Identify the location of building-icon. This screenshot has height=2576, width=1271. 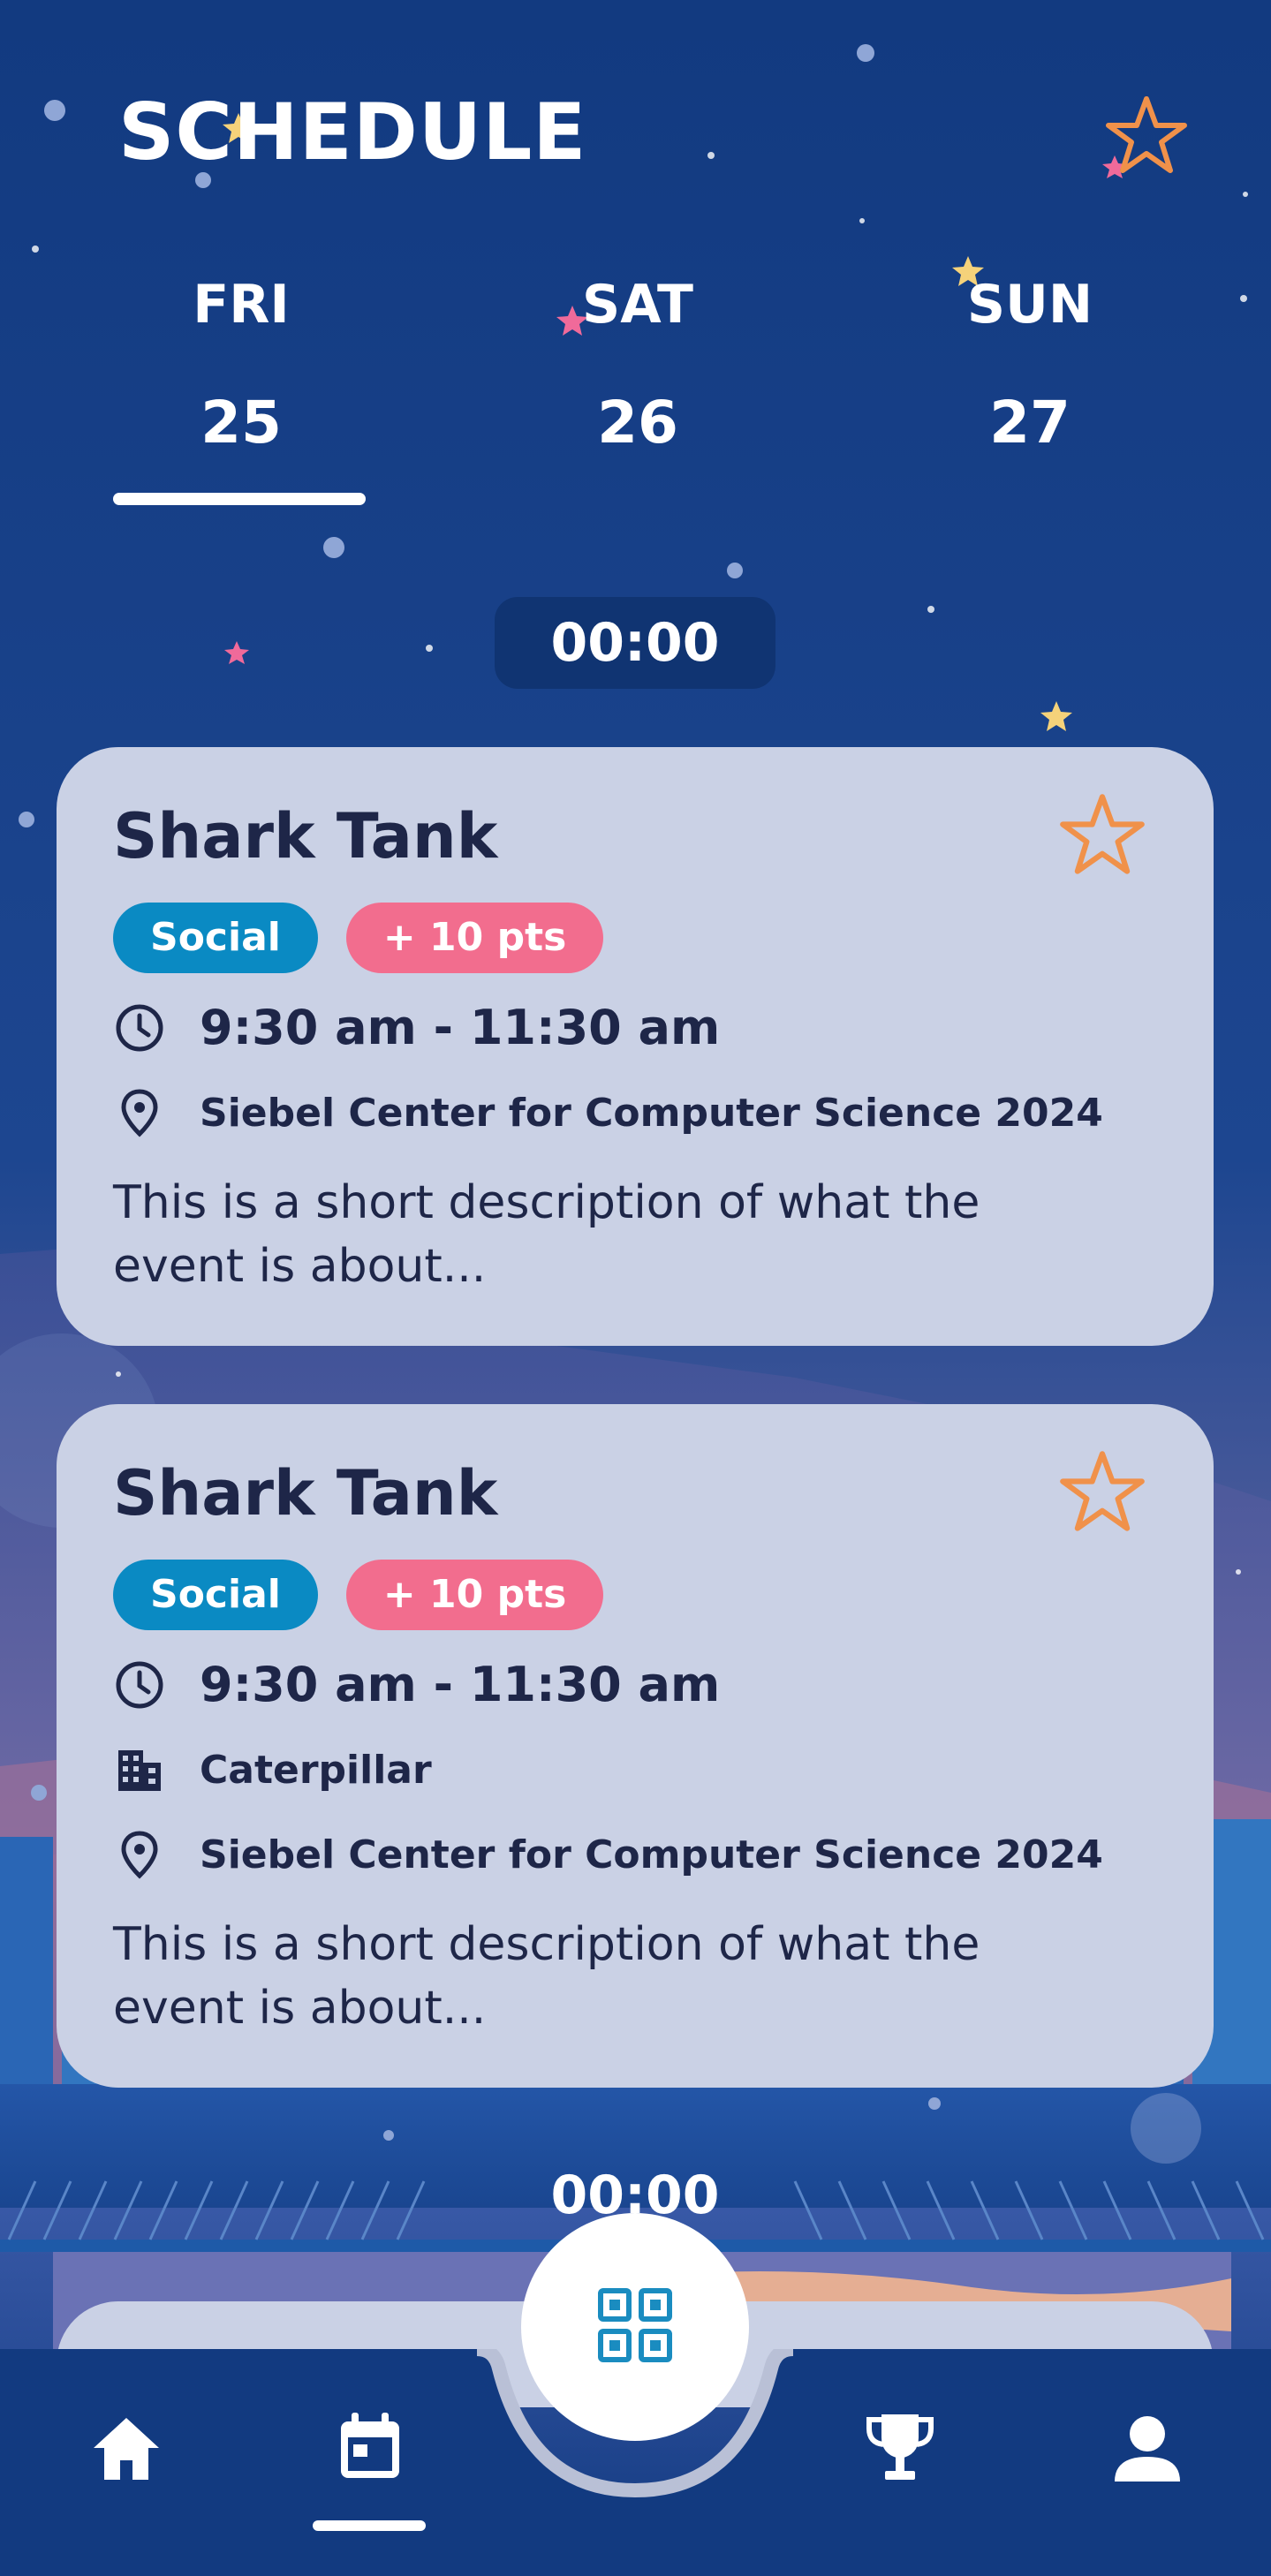
(139, 1769).